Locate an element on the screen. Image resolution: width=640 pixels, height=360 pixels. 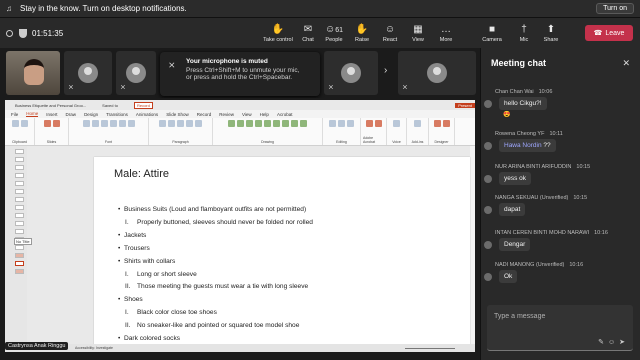
chat-time: 10:15 is located at coordinates (583, 167).